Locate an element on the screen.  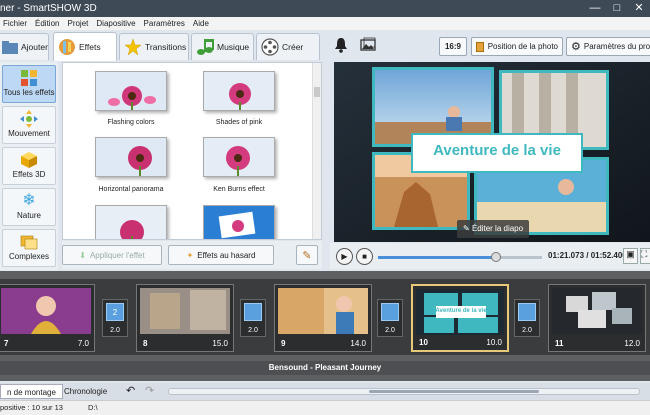
maximize-button: □ is located at coordinates (617, 8).